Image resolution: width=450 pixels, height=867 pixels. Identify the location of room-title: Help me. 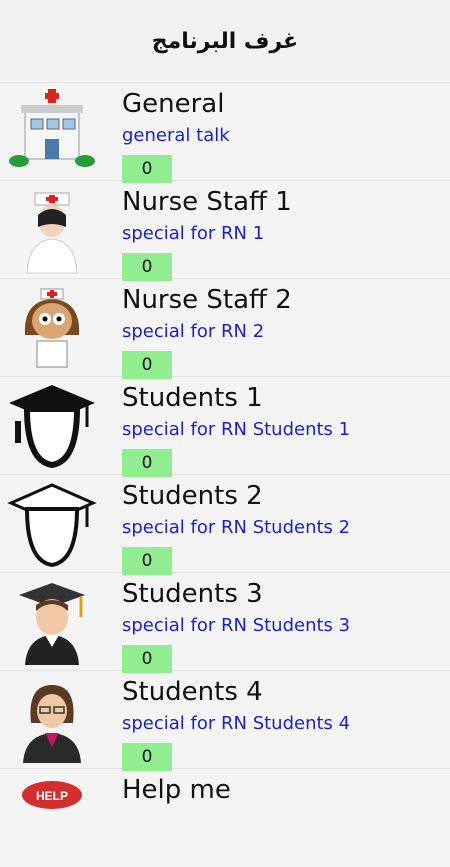
(176, 790).